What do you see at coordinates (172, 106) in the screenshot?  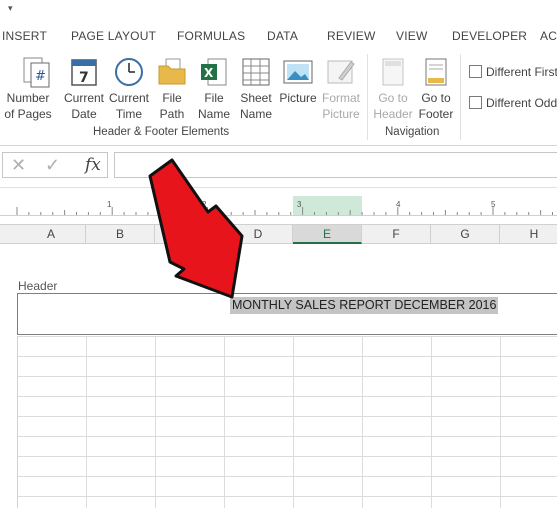 I see `file-path-label: File Path` at bounding box center [172, 106].